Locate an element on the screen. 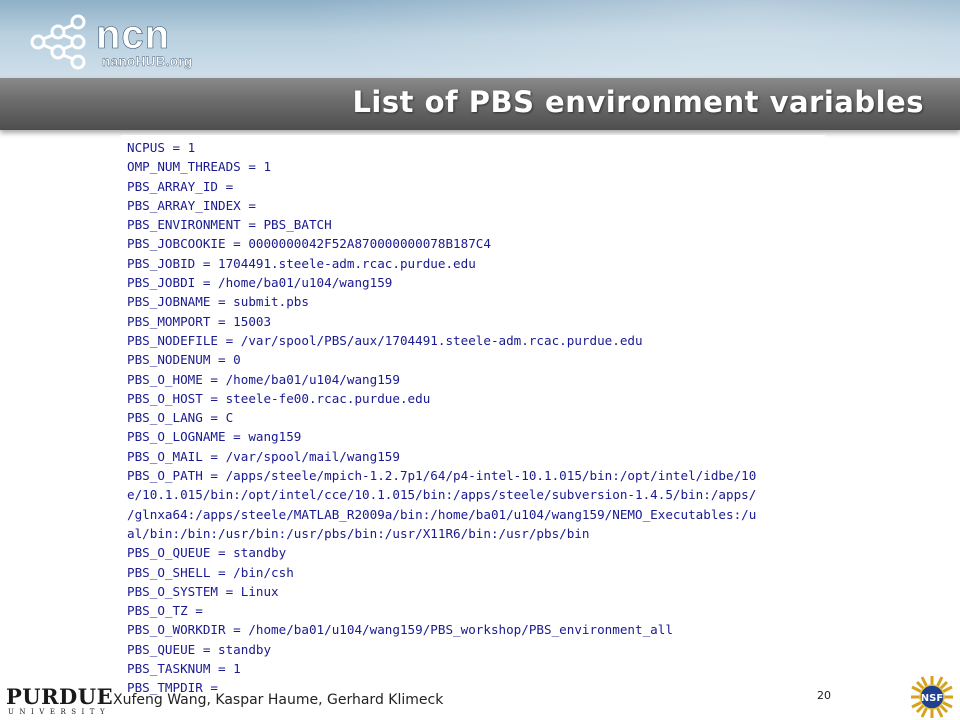  ncn-nanohub-logo: ncn nanoHUB.org is located at coordinates (111, 41).